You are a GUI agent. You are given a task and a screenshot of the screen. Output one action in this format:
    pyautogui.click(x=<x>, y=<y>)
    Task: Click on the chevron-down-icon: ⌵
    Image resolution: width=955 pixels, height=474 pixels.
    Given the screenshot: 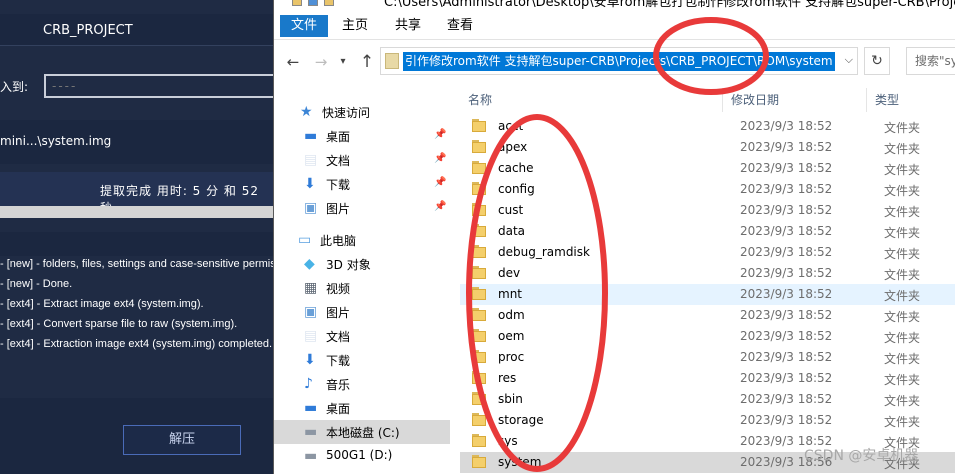 What is the action you would take?
    pyautogui.click(x=849, y=60)
    